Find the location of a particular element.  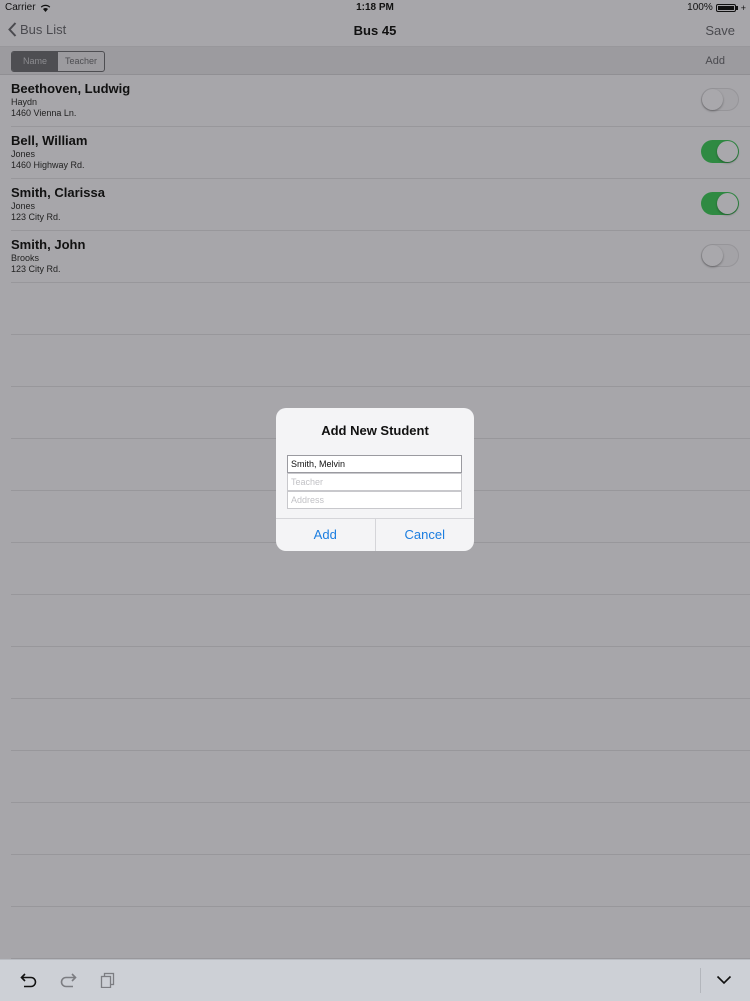

student-teacher: Brooks is located at coordinates (25, 258).